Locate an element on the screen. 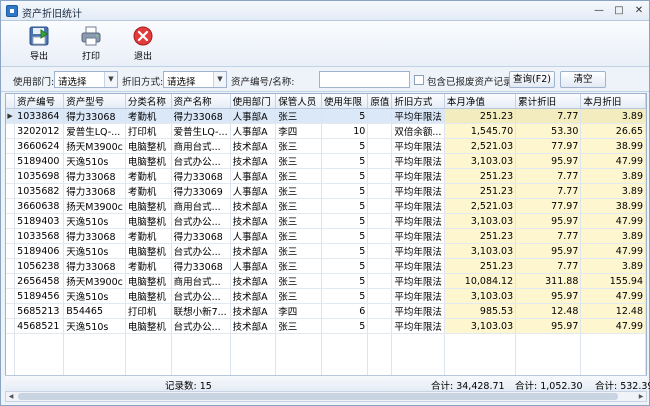 The image size is (650, 406). table-cell: 10,084.12 is located at coordinates (480, 281).